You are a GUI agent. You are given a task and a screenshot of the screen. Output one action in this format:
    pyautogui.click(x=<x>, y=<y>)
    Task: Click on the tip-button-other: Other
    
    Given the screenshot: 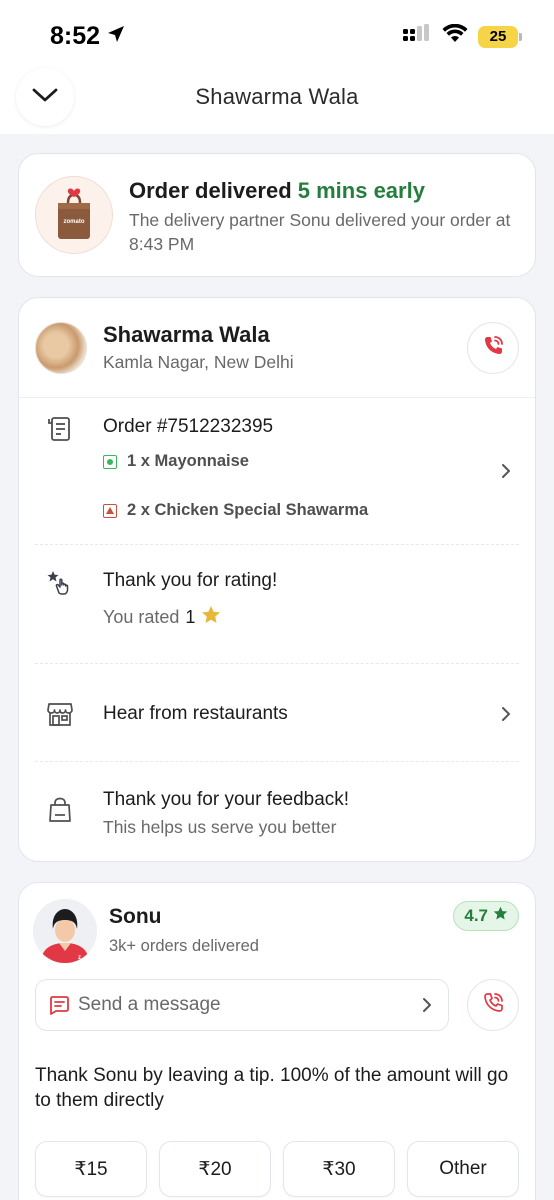 What is the action you would take?
    pyautogui.click(x=463, y=1169)
    